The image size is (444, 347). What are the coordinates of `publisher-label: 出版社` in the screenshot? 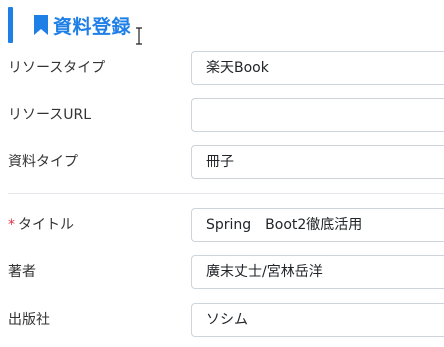 It's located at (29, 320).